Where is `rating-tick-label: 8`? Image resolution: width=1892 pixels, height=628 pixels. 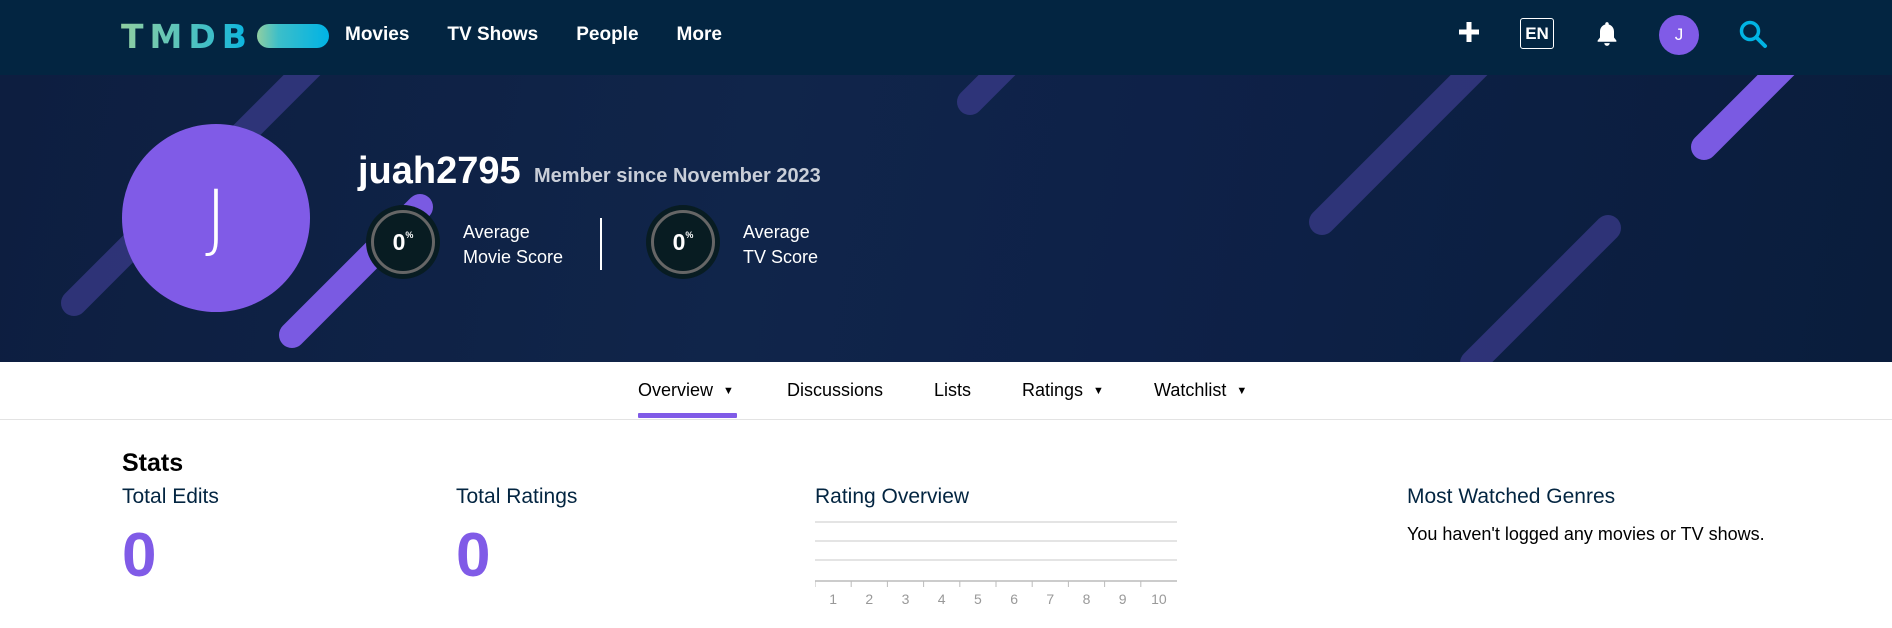 rating-tick-label: 8 is located at coordinates (1087, 599).